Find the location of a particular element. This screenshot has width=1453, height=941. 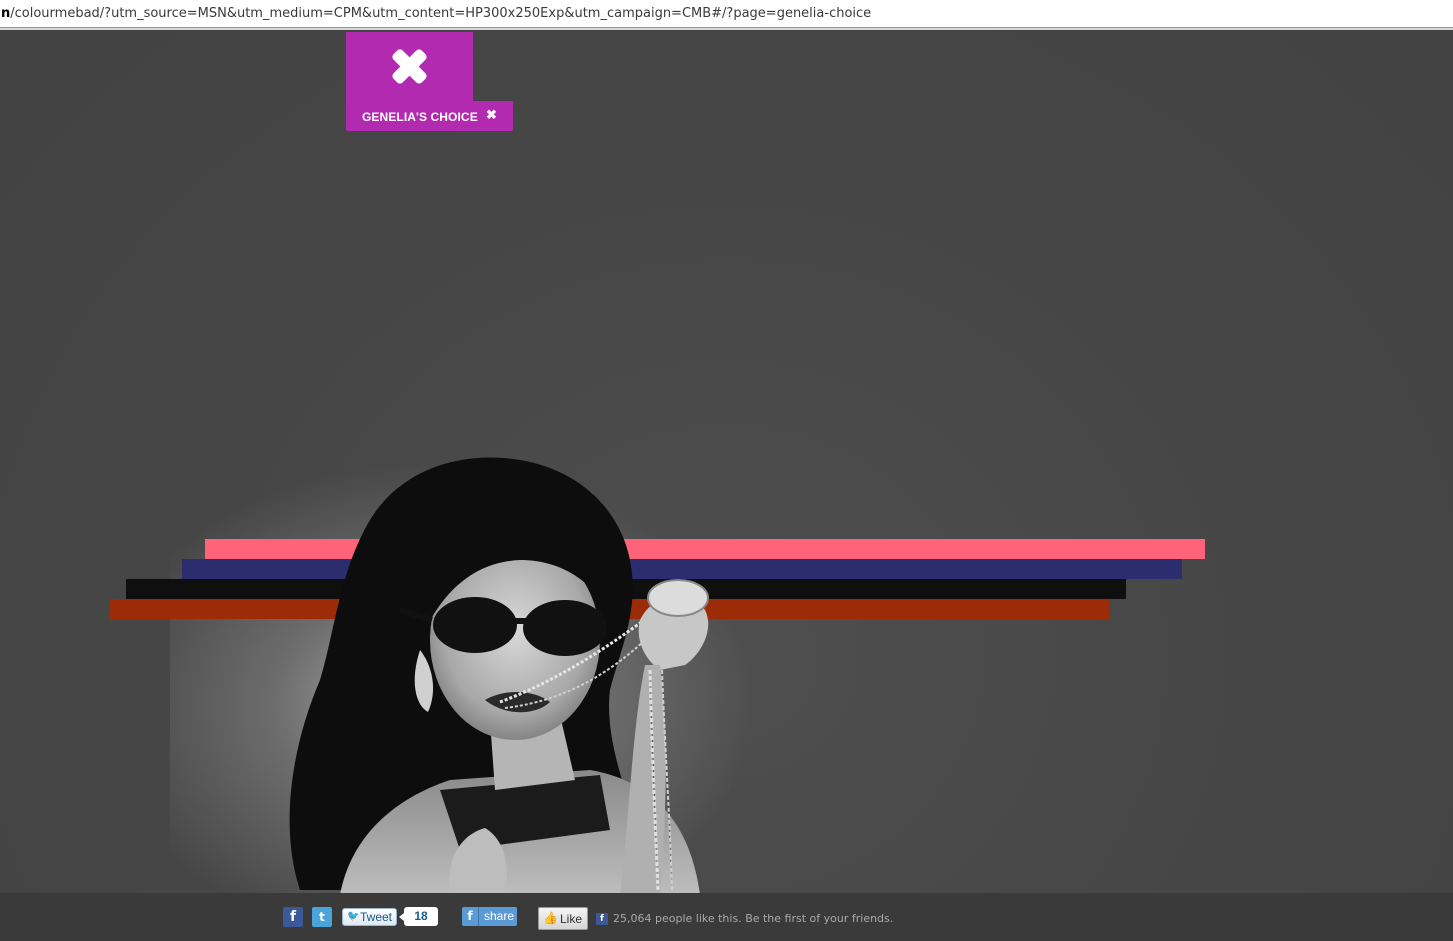

thumbs-up-icon: 👍 is located at coordinates (550, 918).